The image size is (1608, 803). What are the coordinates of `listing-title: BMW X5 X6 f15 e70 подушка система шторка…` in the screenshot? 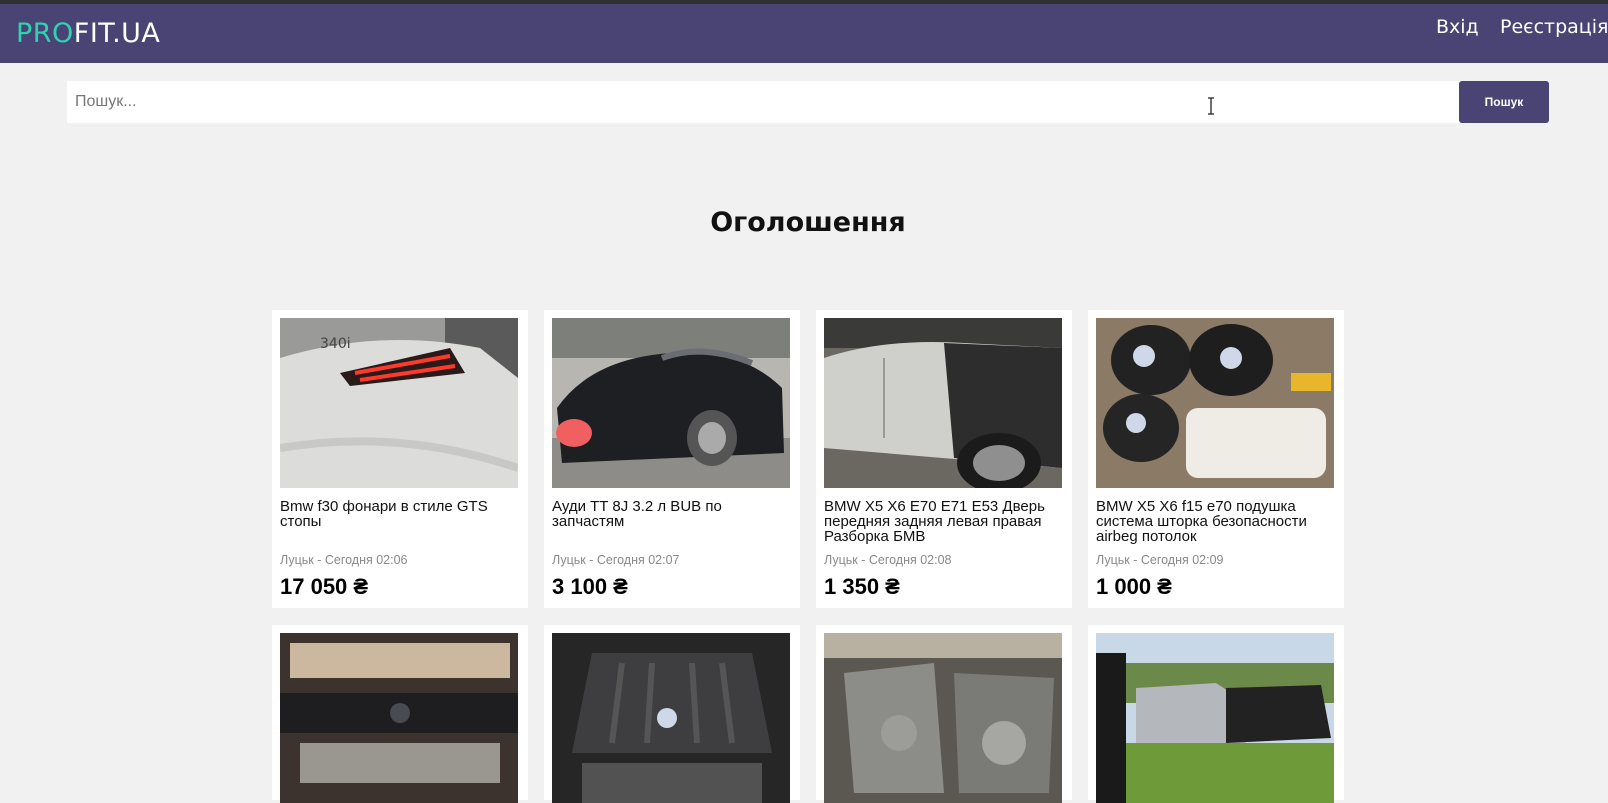 It's located at (1216, 521).